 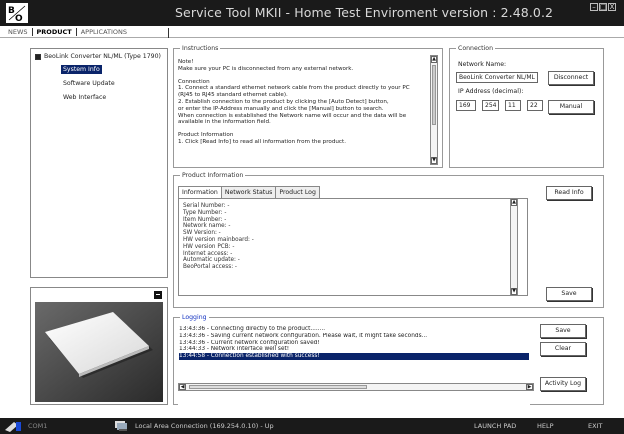 What do you see at coordinates (569, 193) in the screenshot?
I see `read-info-button: Read Info` at bounding box center [569, 193].